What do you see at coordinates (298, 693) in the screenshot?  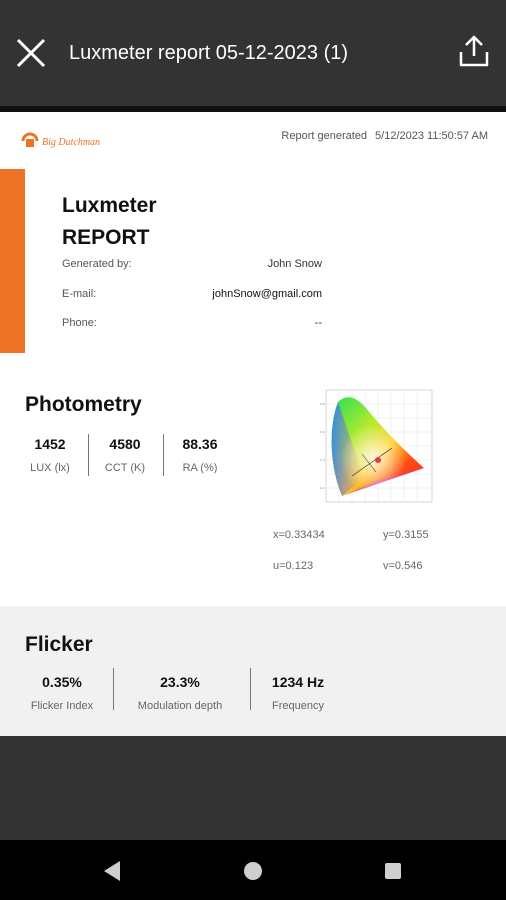 I see `frequency-metric: 1234 Hz Frequency` at bounding box center [298, 693].